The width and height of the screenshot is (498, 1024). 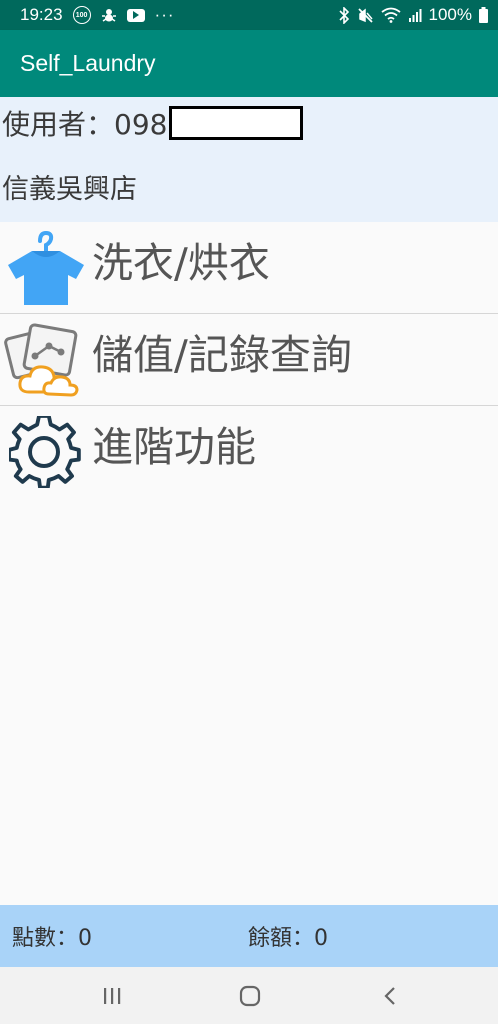 I want to click on overflow-dots: ···, so click(x=164, y=14).